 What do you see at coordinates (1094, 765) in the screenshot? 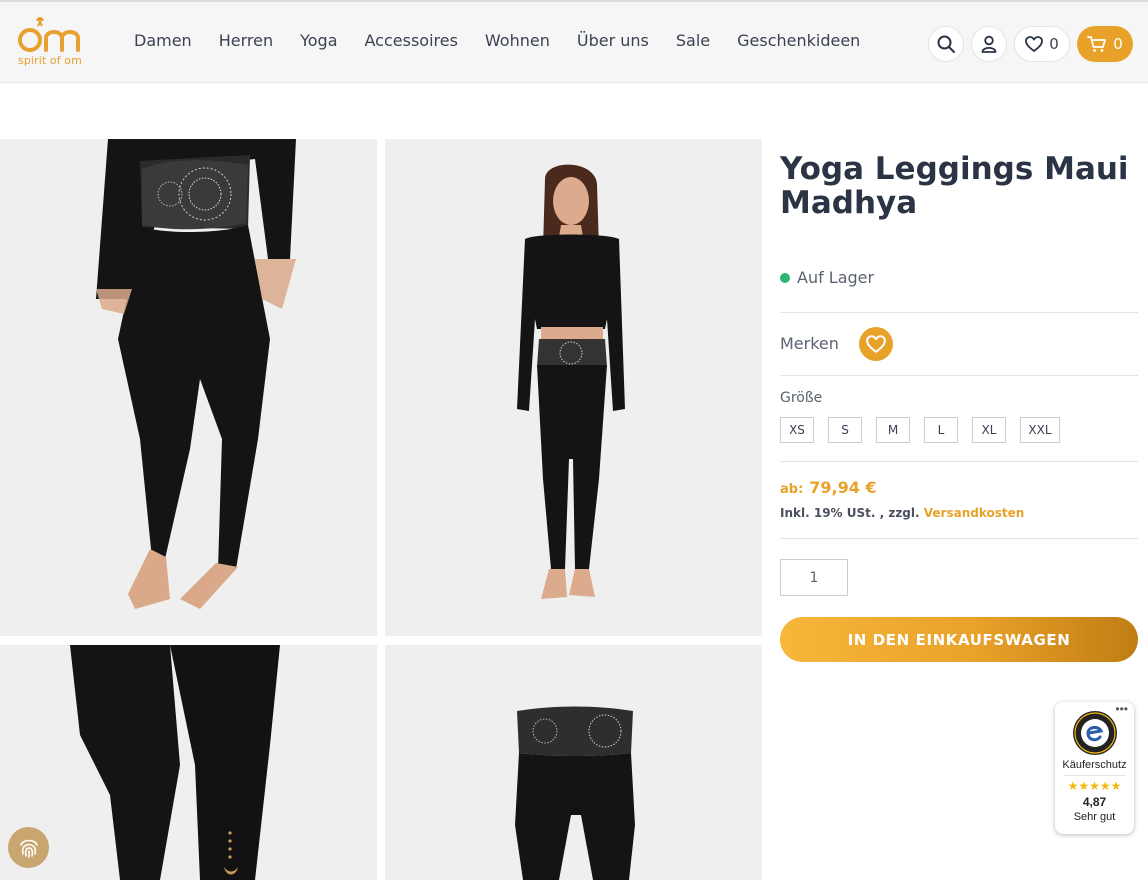
I see `buyer-protection-label: Käuferschutz` at bounding box center [1094, 765].